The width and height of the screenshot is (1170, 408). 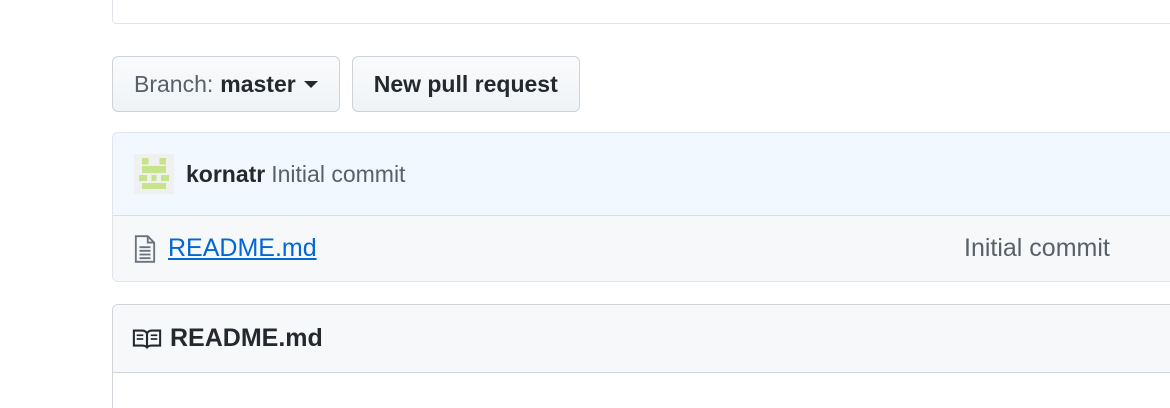 What do you see at coordinates (310, 84) in the screenshot?
I see `caret-down-icon` at bounding box center [310, 84].